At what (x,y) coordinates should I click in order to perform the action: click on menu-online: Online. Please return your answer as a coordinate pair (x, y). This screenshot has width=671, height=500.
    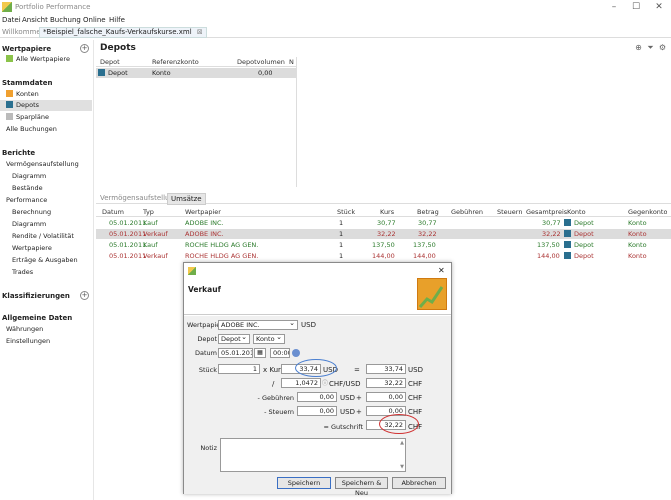
    Looking at the image, I should click on (94, 20).